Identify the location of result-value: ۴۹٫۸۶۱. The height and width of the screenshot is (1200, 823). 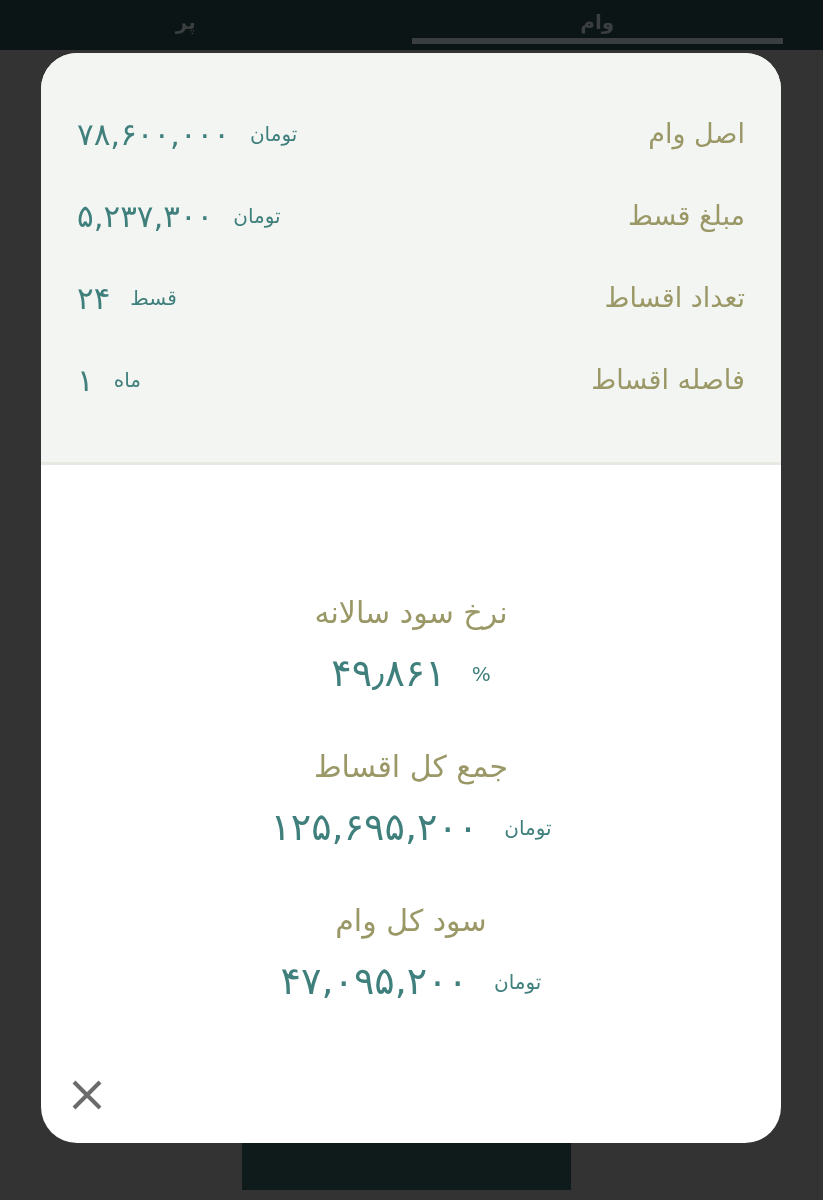
(388, 673).